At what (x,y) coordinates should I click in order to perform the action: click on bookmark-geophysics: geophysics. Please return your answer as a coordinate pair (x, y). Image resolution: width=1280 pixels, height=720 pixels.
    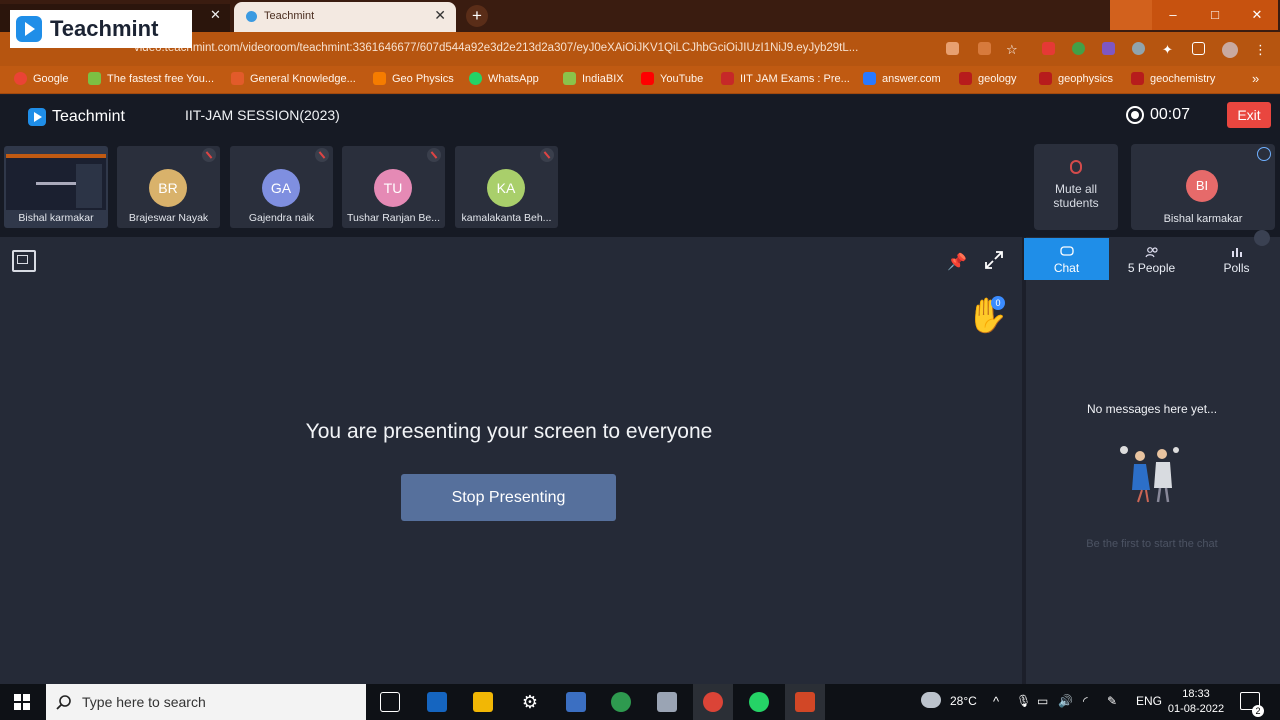
    Looking at the image, I should click on (1076, 78).